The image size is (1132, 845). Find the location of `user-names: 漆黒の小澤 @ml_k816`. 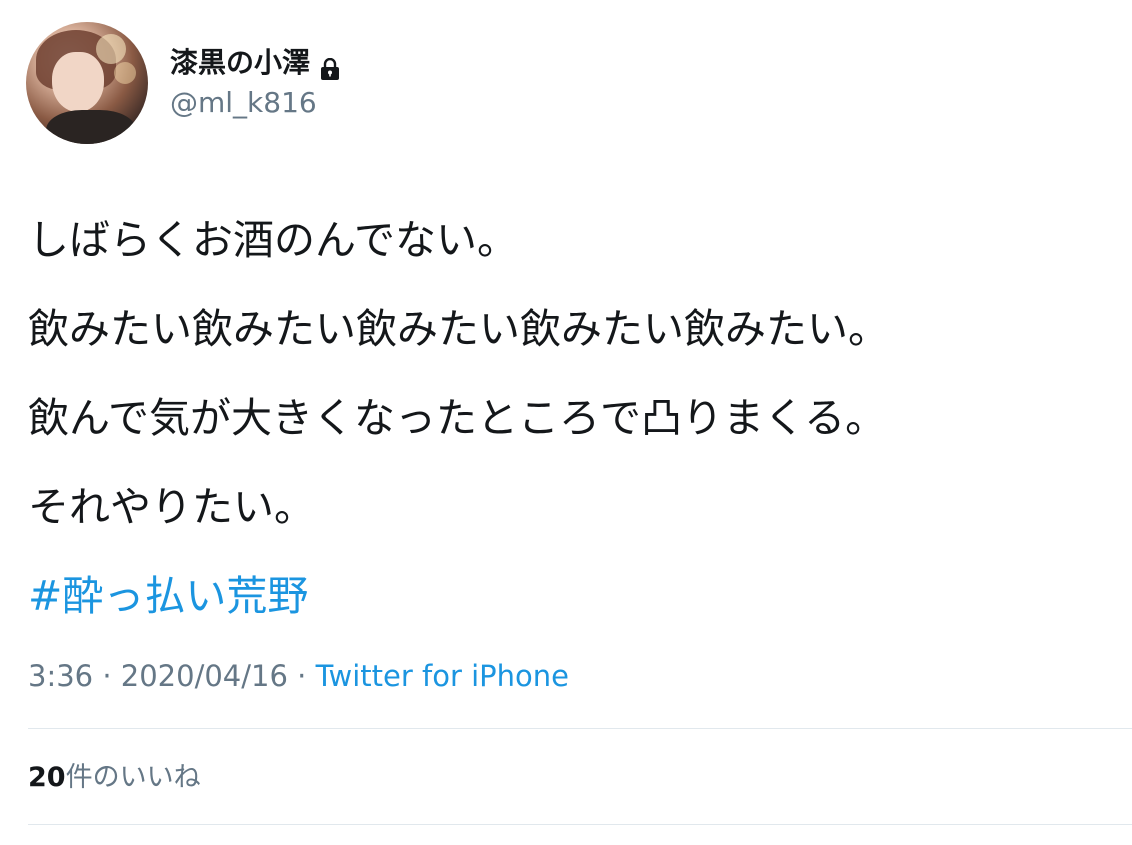

user-names: 漆黒の小澤 @ml_k816 is located at coordinates (255, 83).